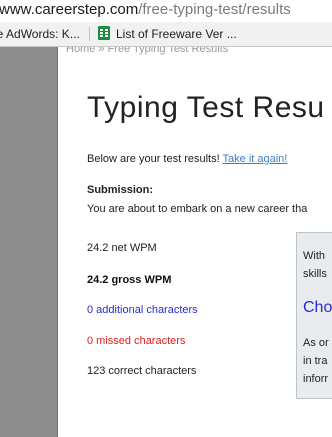 This screenshot has width=332, height=437. Describe the element at coordinates (315, 274) in the screenshot. I see `promo-text-line: skills` at that location.